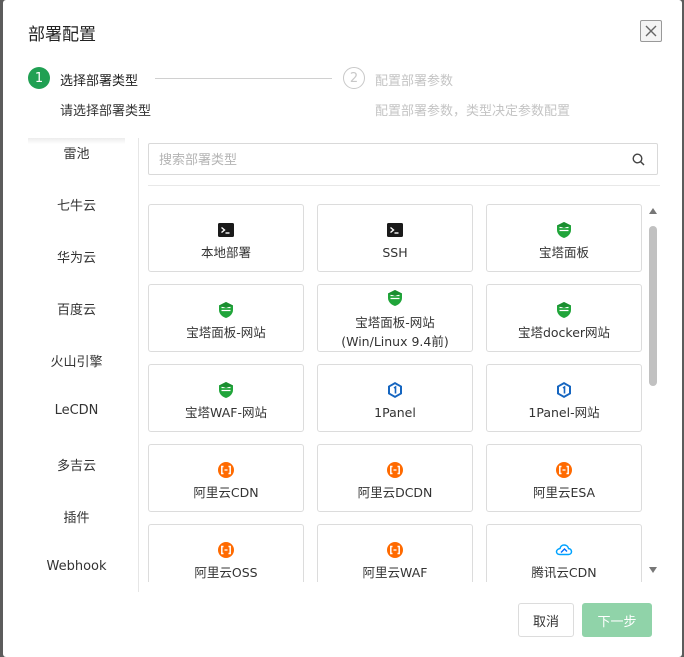  What do you see at coordinates (243, 78) in the screenshot?
I see `step-connector` at bounding box center [243, 78].